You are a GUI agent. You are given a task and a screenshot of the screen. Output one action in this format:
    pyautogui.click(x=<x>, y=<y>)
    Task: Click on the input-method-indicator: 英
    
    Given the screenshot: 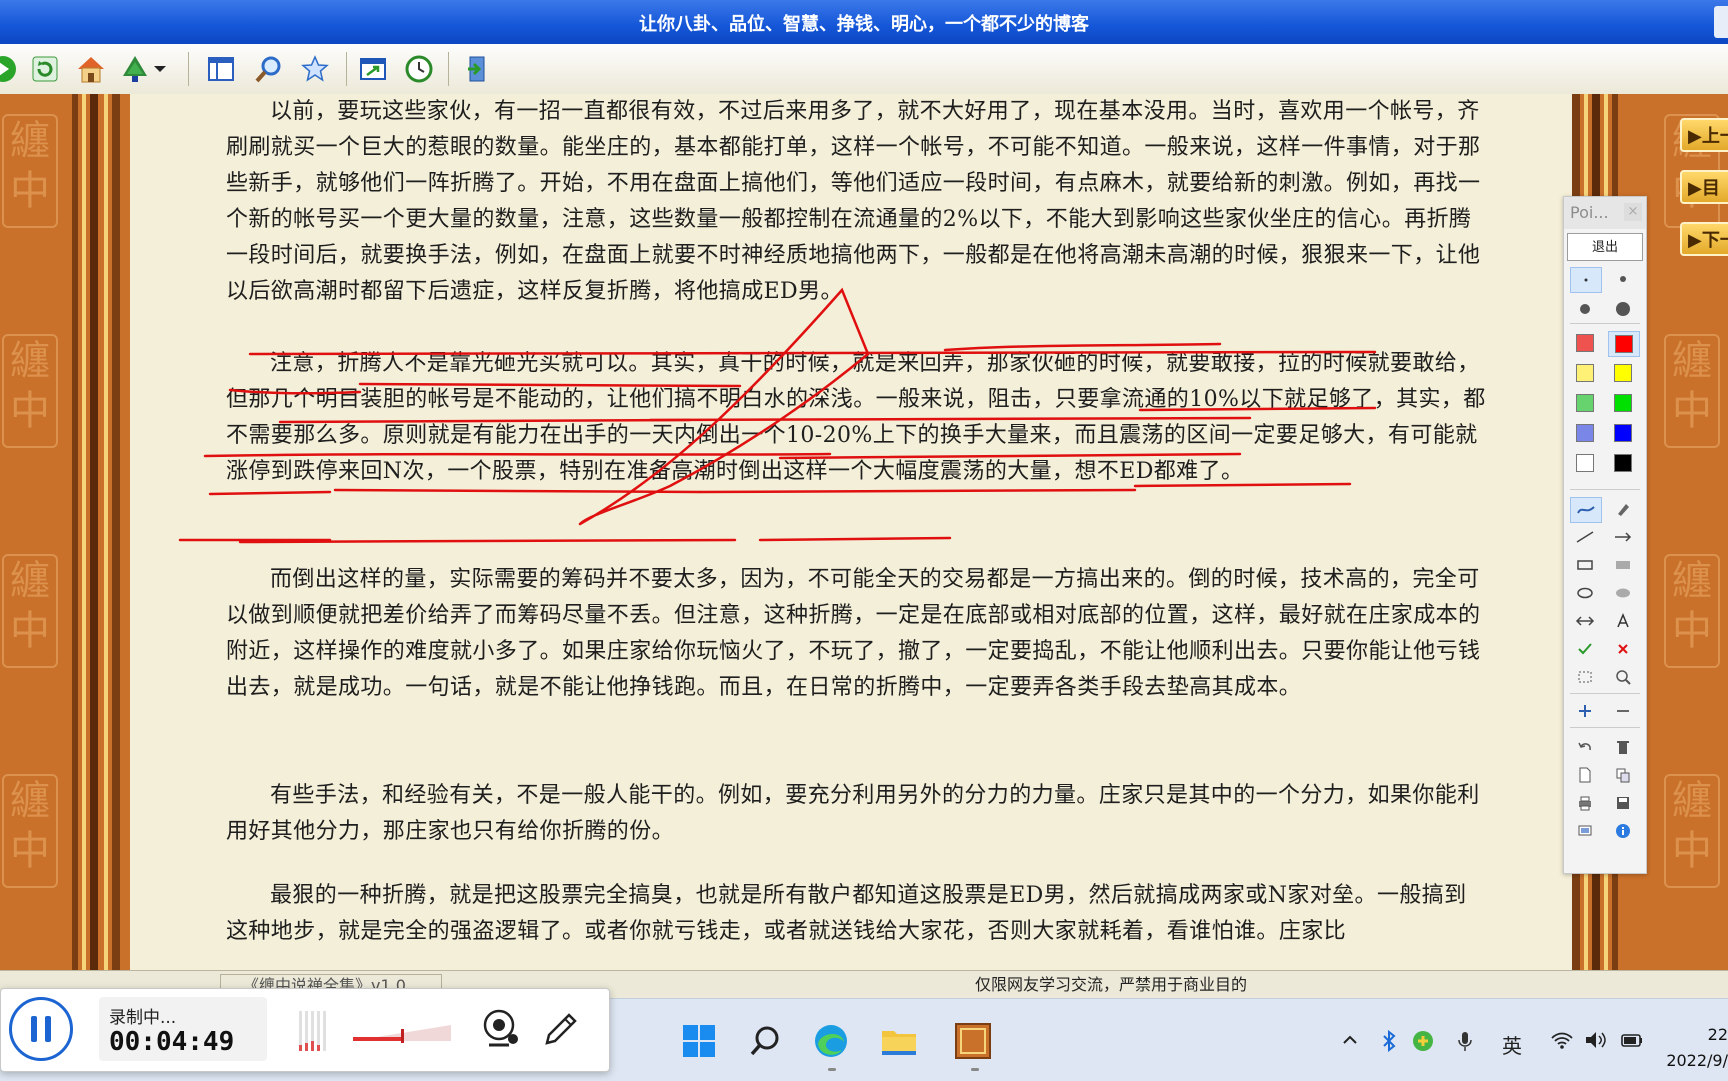 What is the action you would take?
    pyautogui.click(x=1512, y=1044)
    